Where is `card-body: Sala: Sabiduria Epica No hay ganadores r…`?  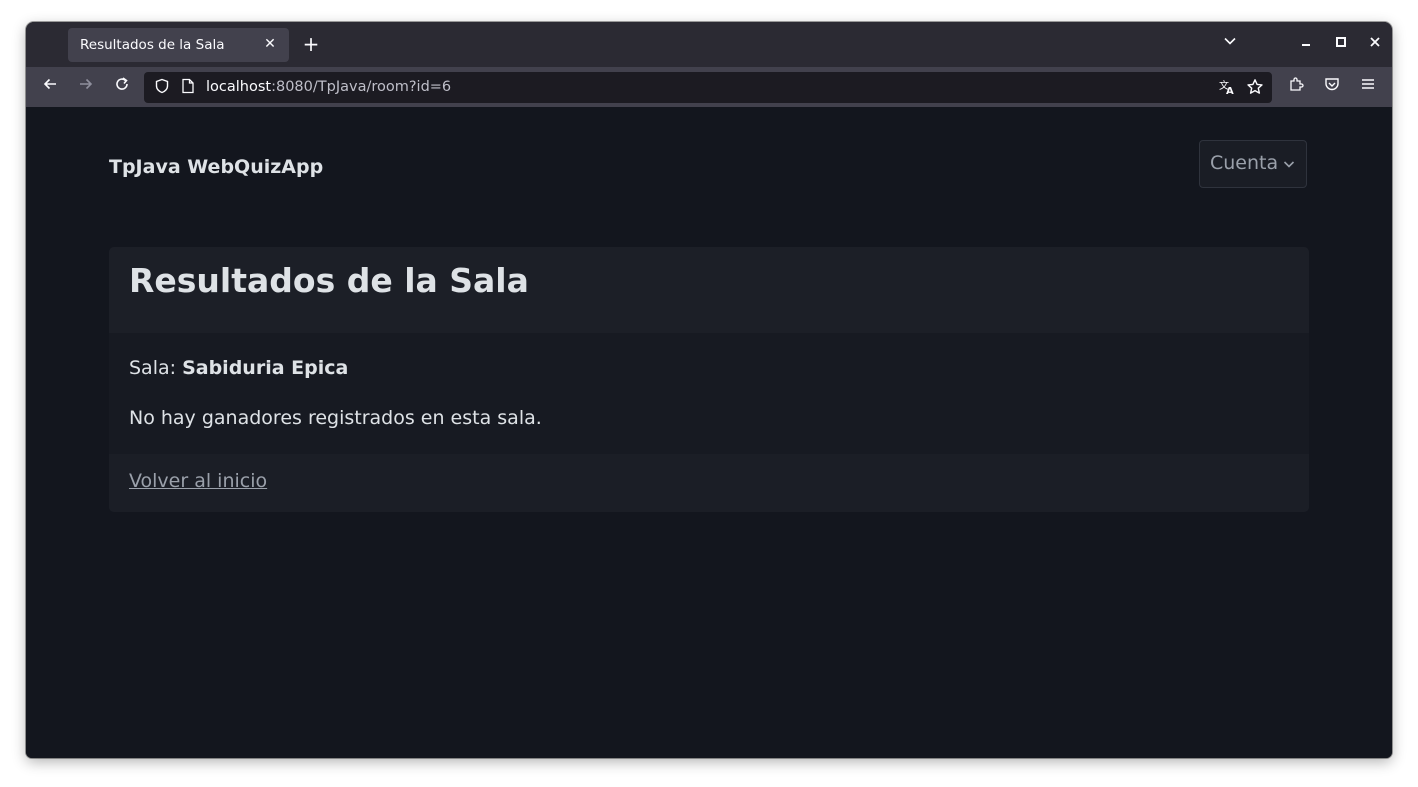
card-body: Sala: Sabiduria Epica No hay ganadores r… is located at coordinates (709, 393).